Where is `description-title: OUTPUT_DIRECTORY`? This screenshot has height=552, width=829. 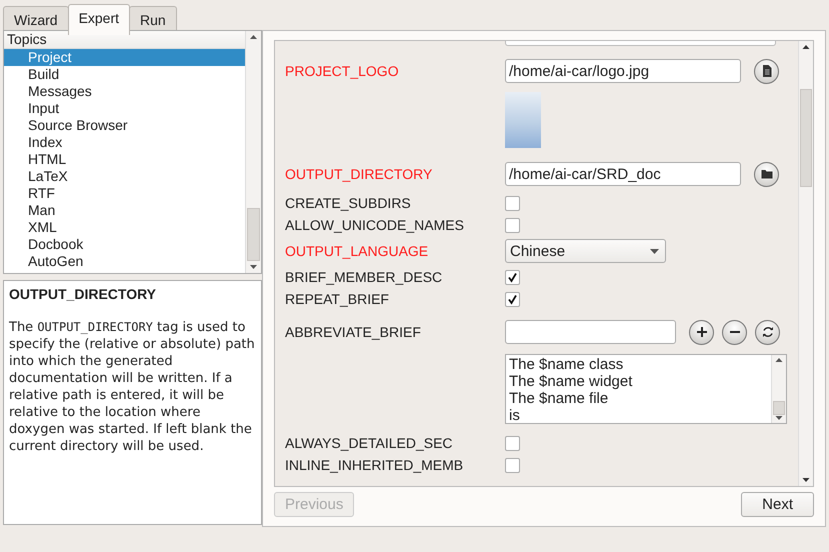 description-title: OUTPUT_DIRECTORY is located at coordinates (83, 294).